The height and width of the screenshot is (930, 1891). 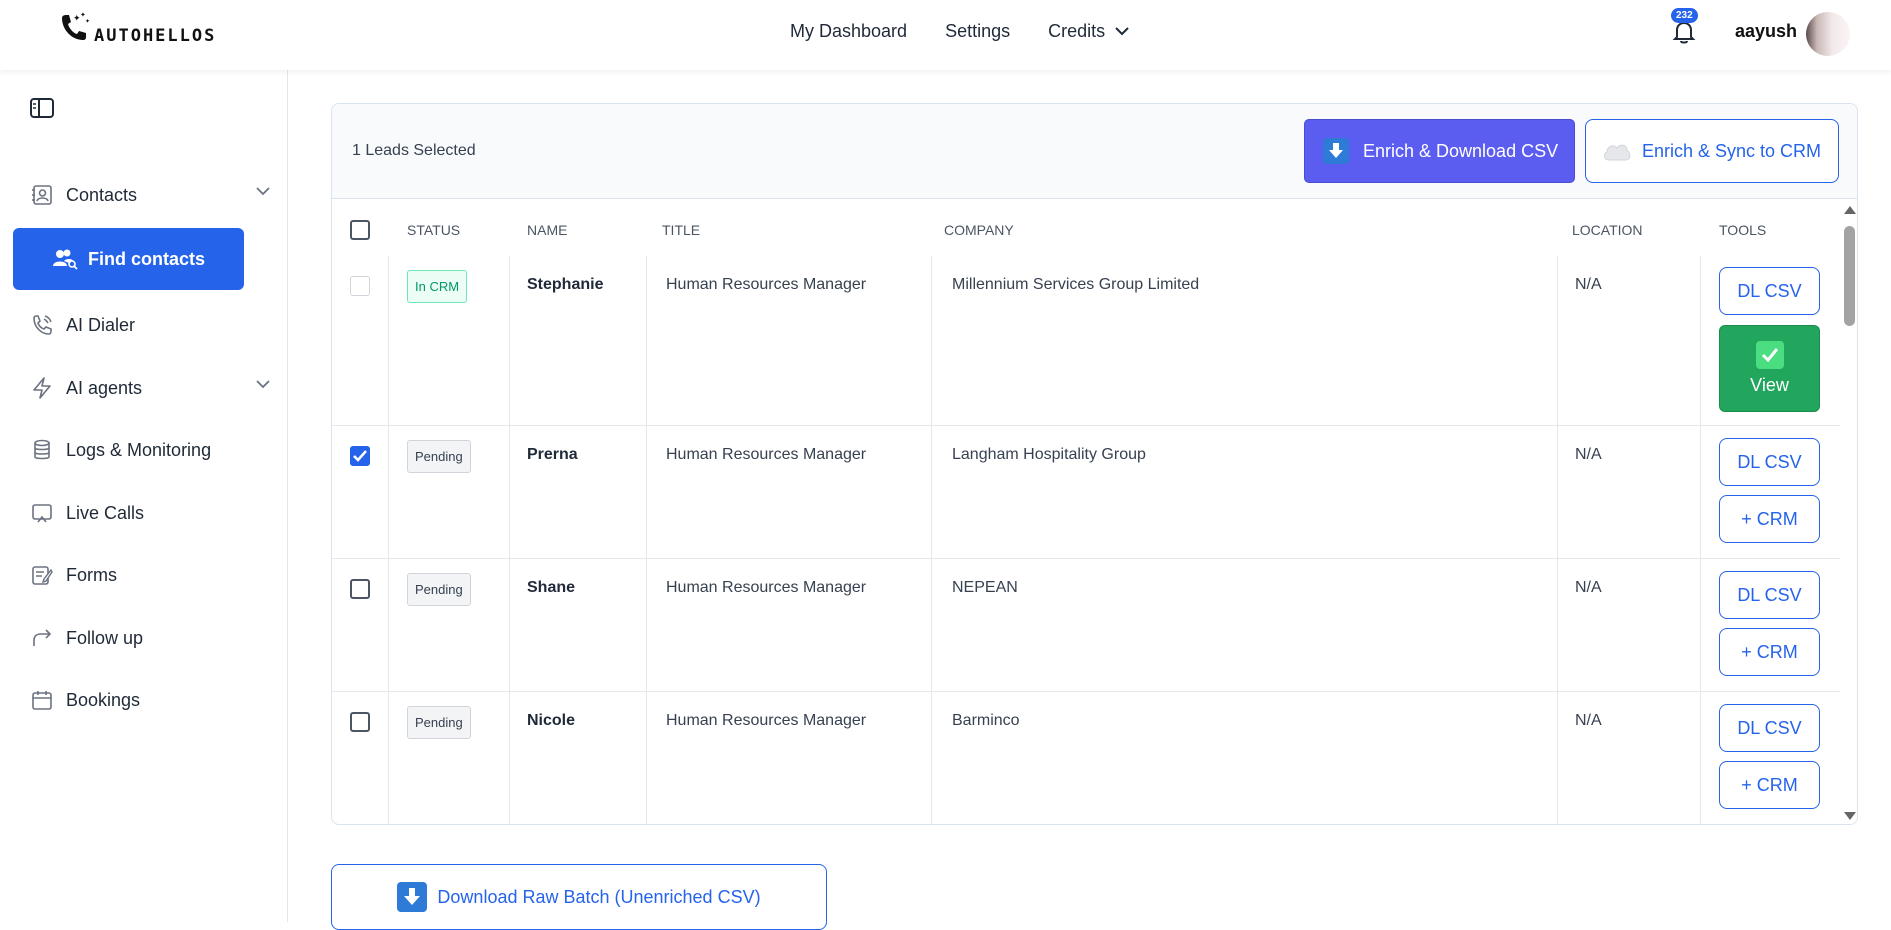 What do you see at coordinates (985, 587) in the screenshot?
I see `lead-company: NEPEAN` at bounding box center [985, 587].